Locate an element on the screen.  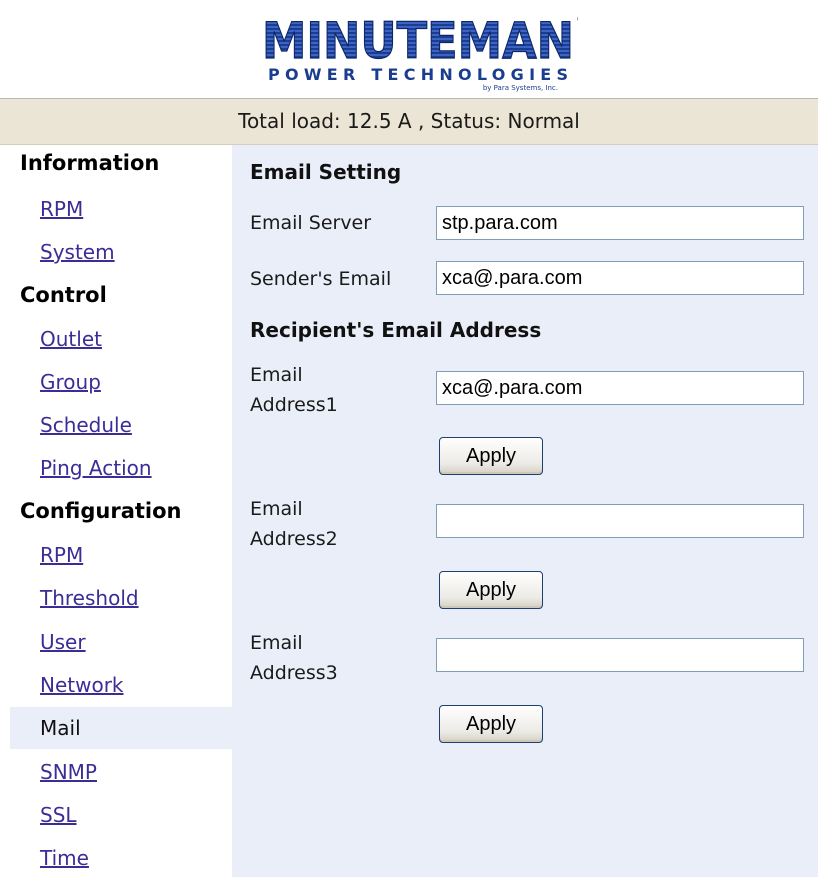
sidebar-item-outlet: Outlet is located at coordinates (71, 339).